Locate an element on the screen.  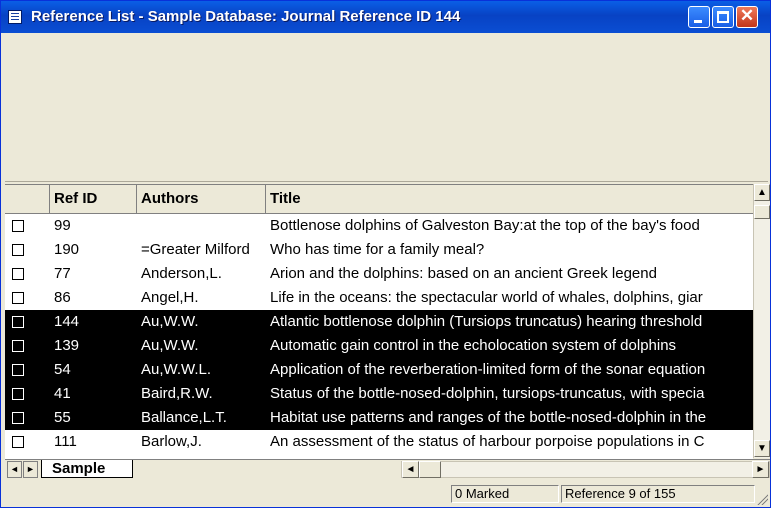
minimize-button is located at coordinates (699, 17).